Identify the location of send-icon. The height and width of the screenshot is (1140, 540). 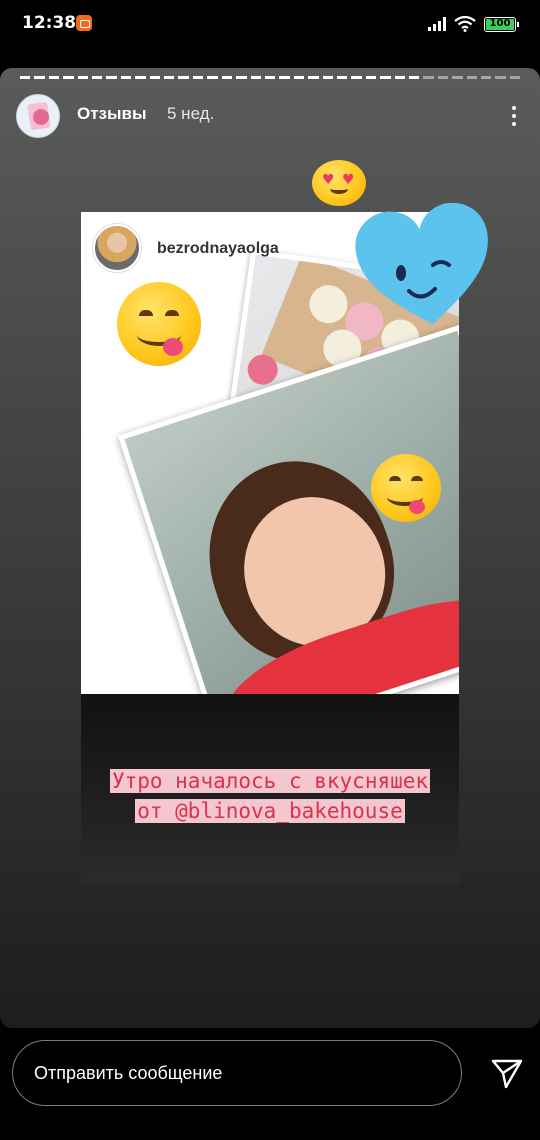
(507, 1073).